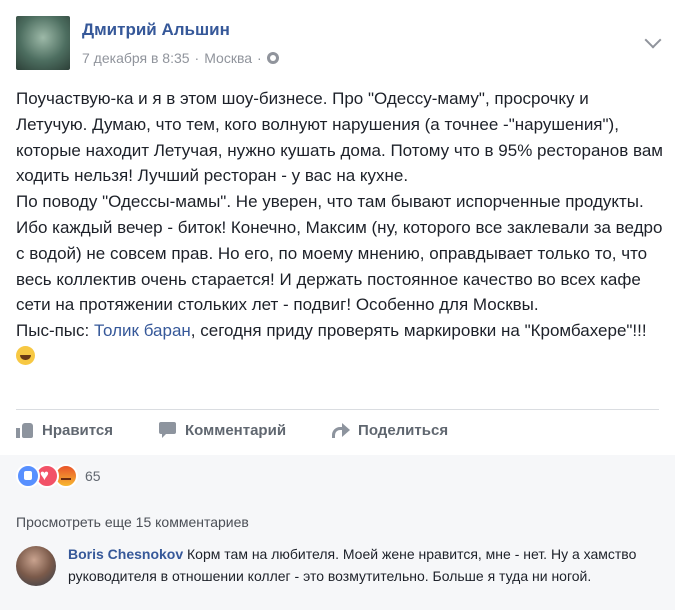  Describe the element at coordinates (156, 30) in the screenshot. I see `author-name: Дмитрий Альшин` at that location.